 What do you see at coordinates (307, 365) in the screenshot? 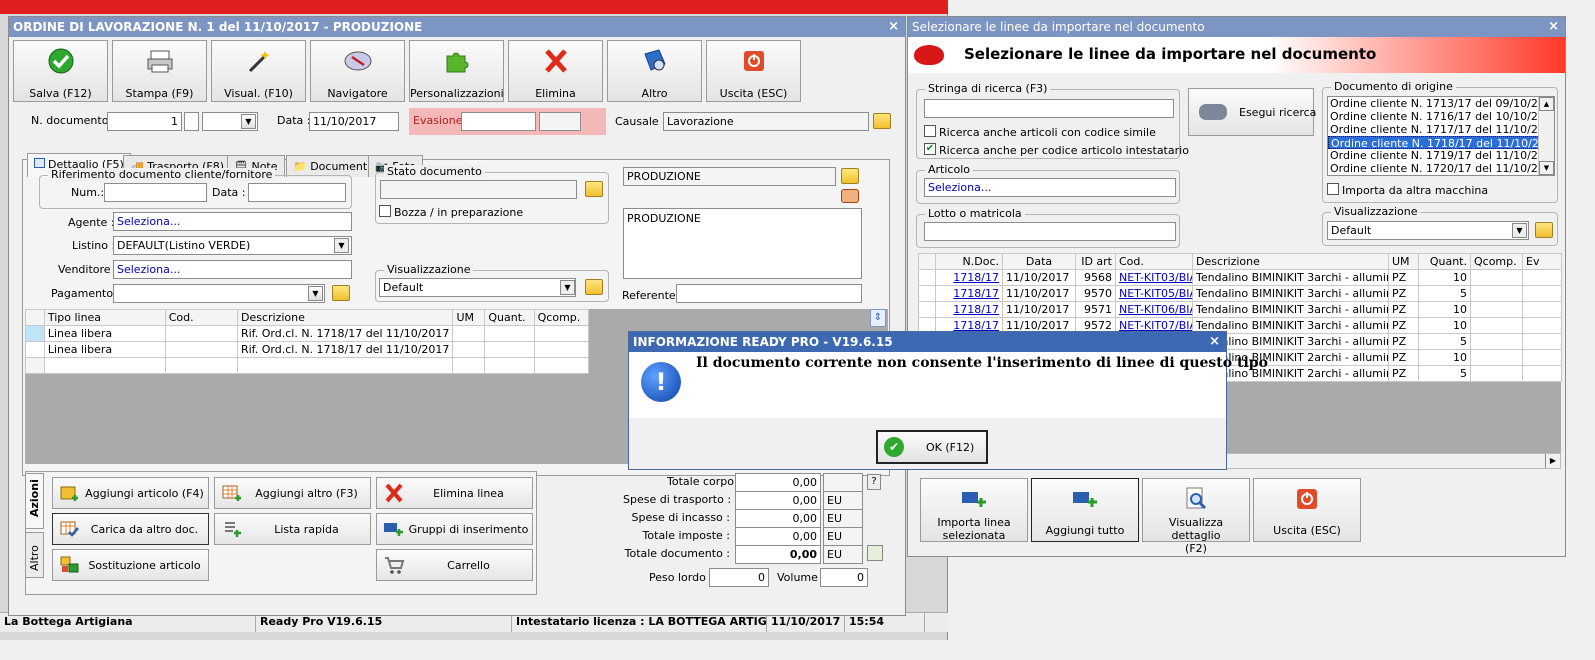
I see `table-row` at bounding box center [307, 365].